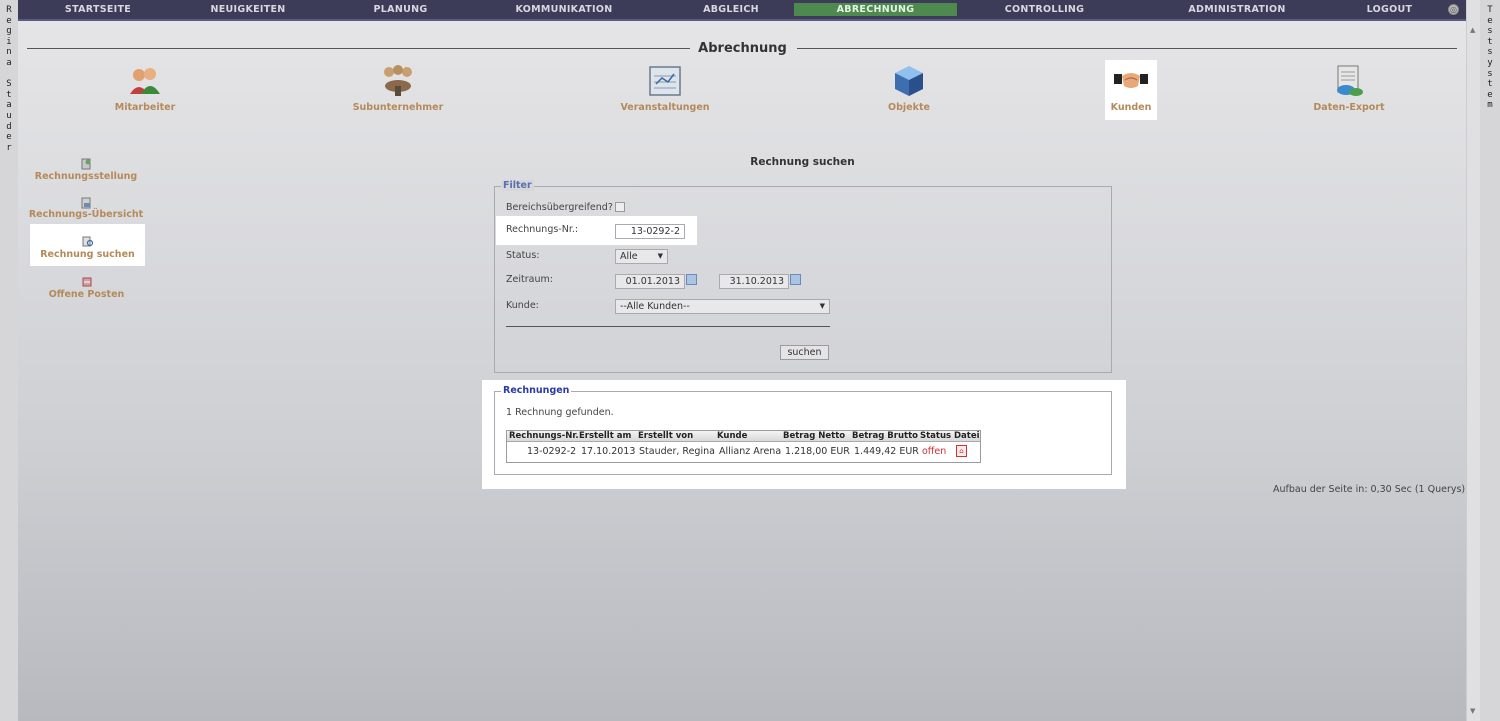 This screenshot has width=1500, height=721. What do you see at coordinates (909, 81) in the screenshot?
I see `cube-icon` at bounding box center [909, 81].